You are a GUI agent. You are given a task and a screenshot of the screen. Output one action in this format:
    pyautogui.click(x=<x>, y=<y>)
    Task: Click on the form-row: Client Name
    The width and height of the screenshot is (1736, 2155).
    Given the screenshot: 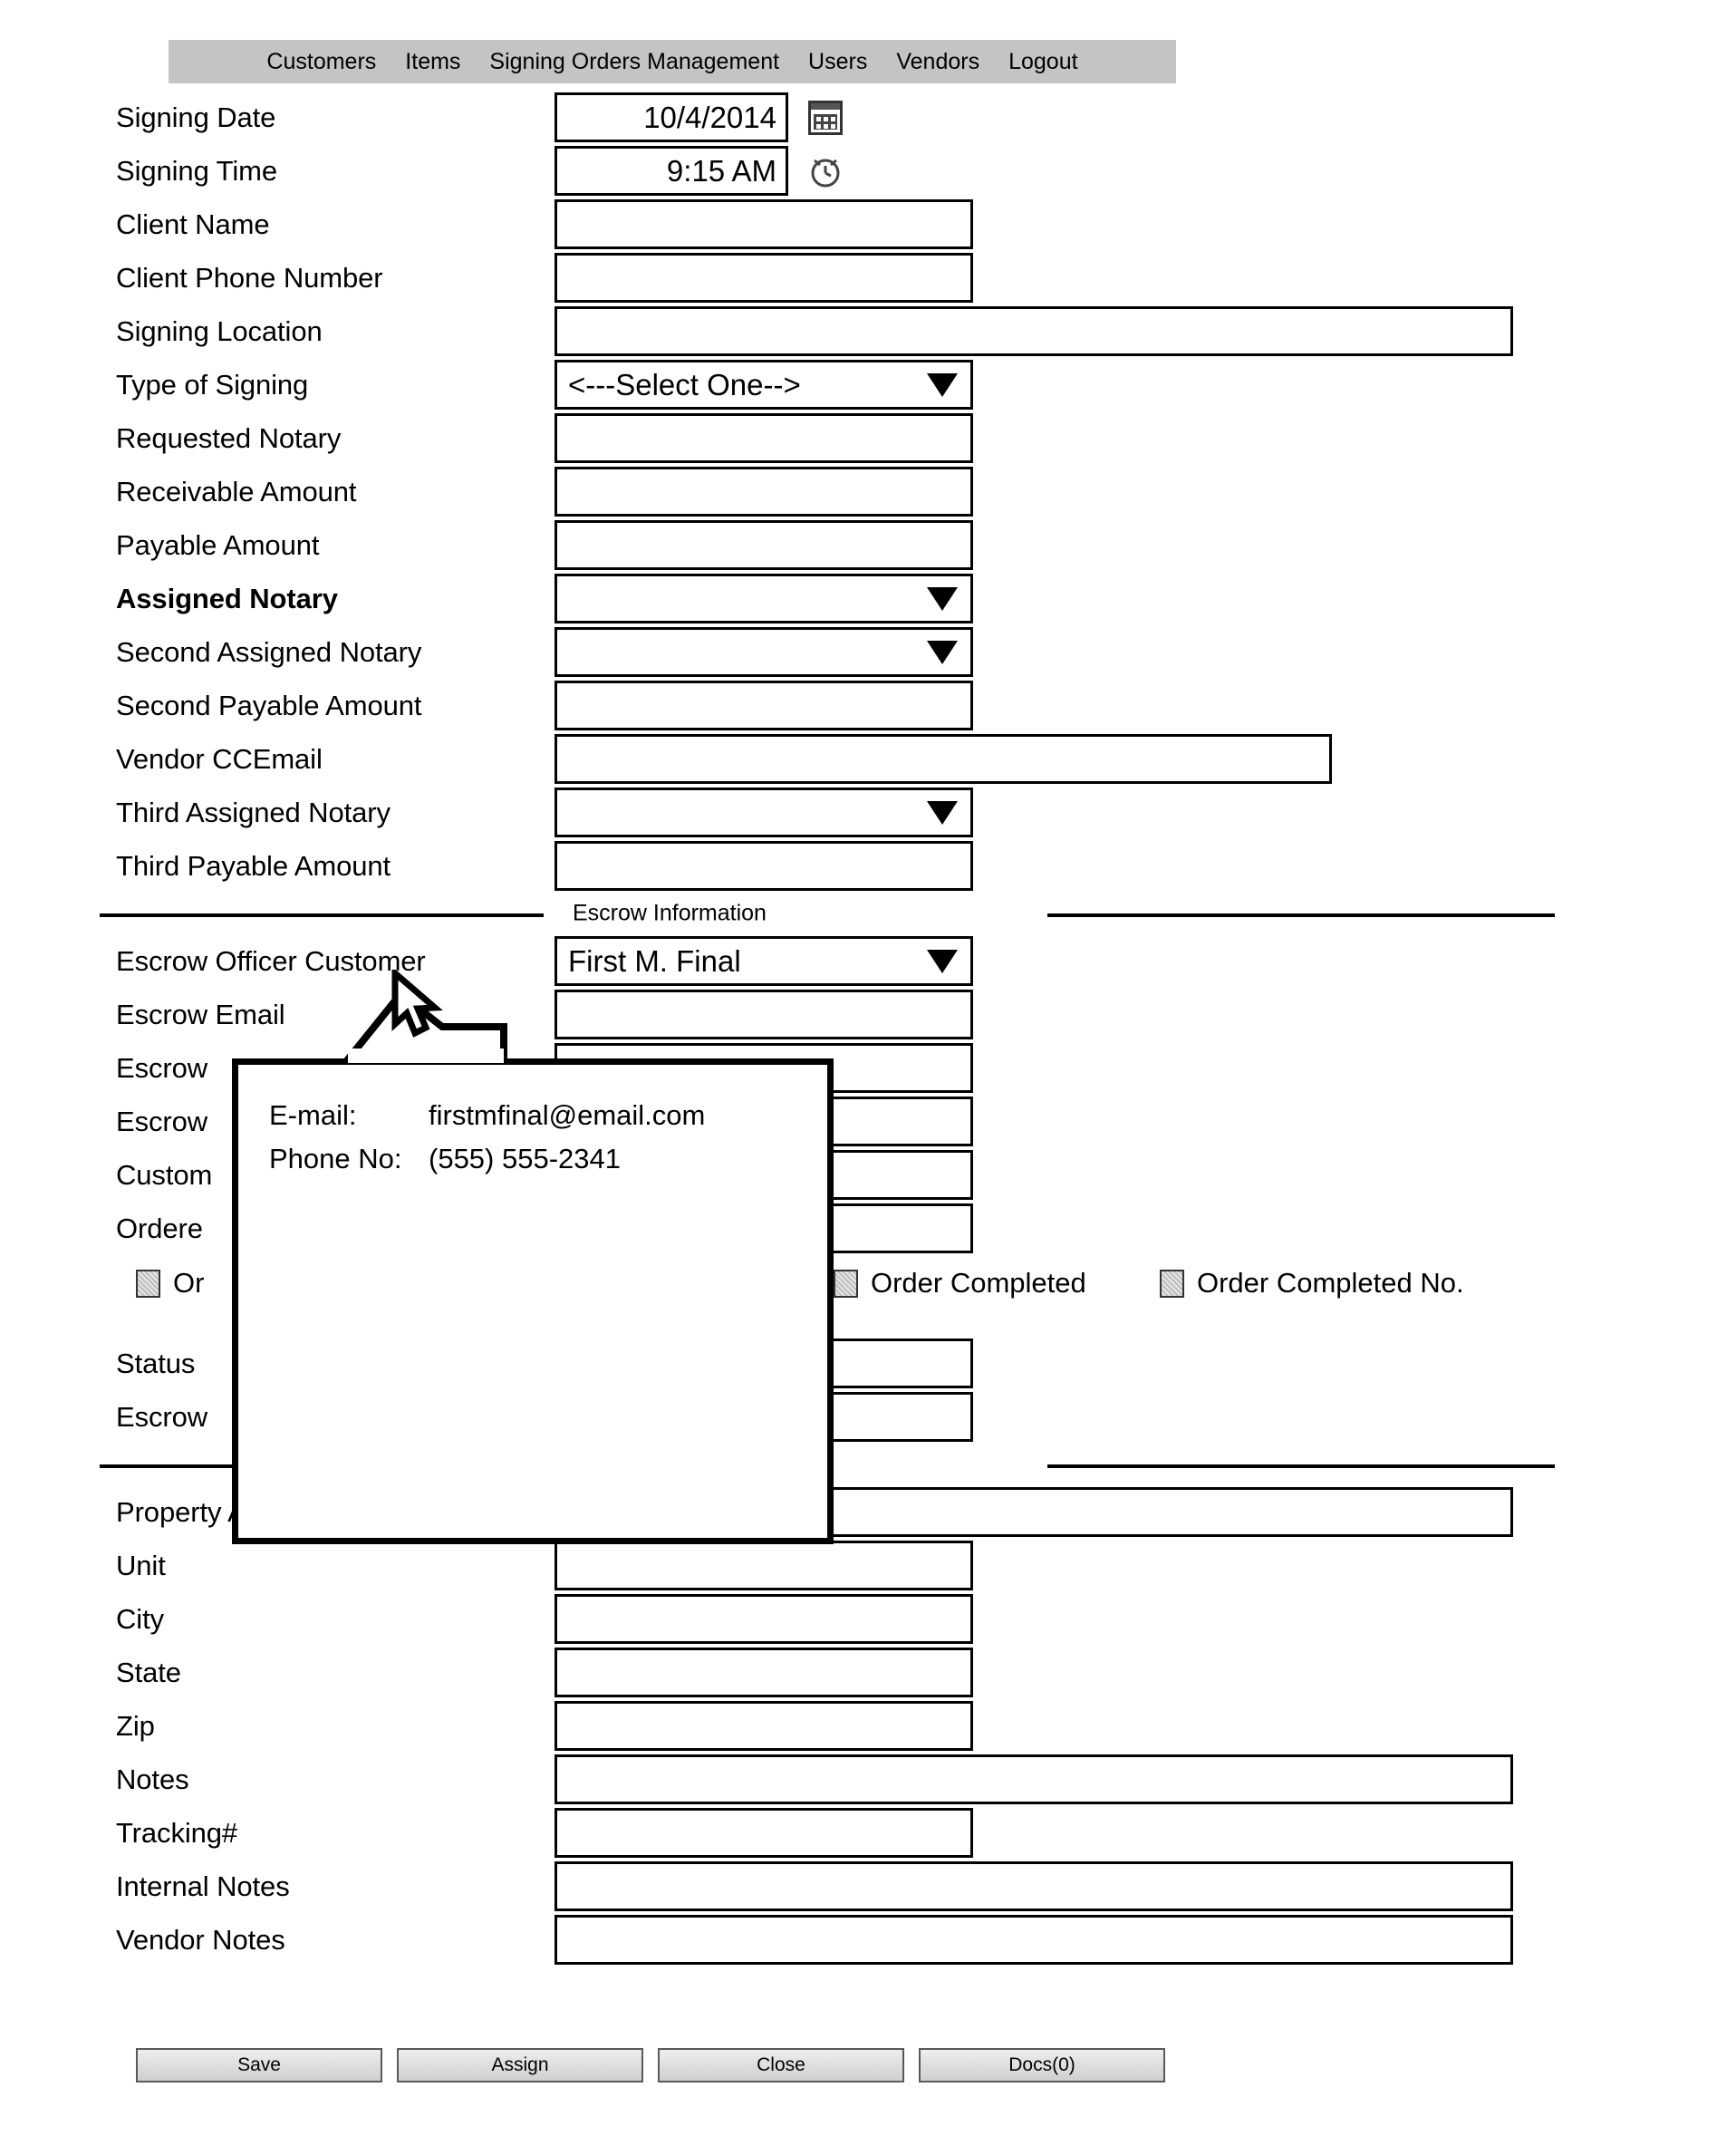 What is the action you would take?
    pyautogui.click(x=868, y=224)
    